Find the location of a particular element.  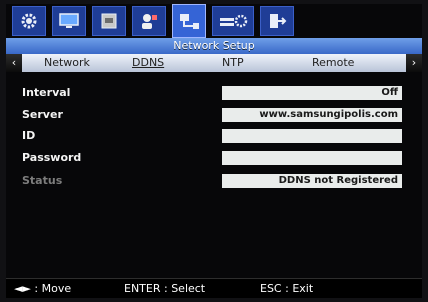

status-row: Status DDNS not Registered is located at coordinates (214, 181).